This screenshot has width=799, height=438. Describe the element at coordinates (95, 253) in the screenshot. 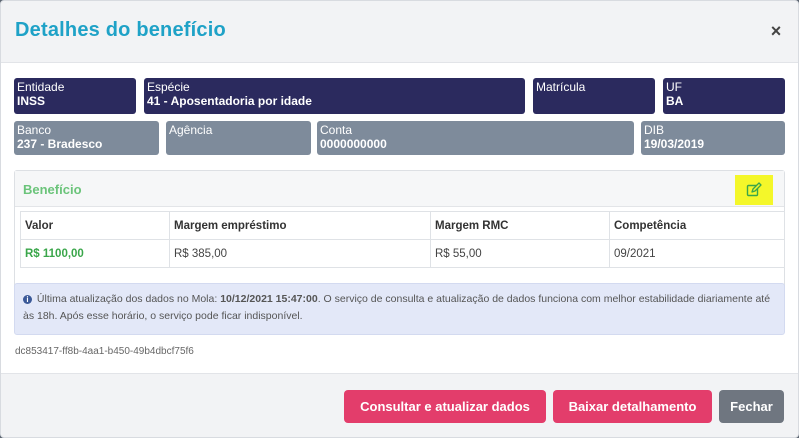

I see `table-cell: R$ 1100,00` at that location.